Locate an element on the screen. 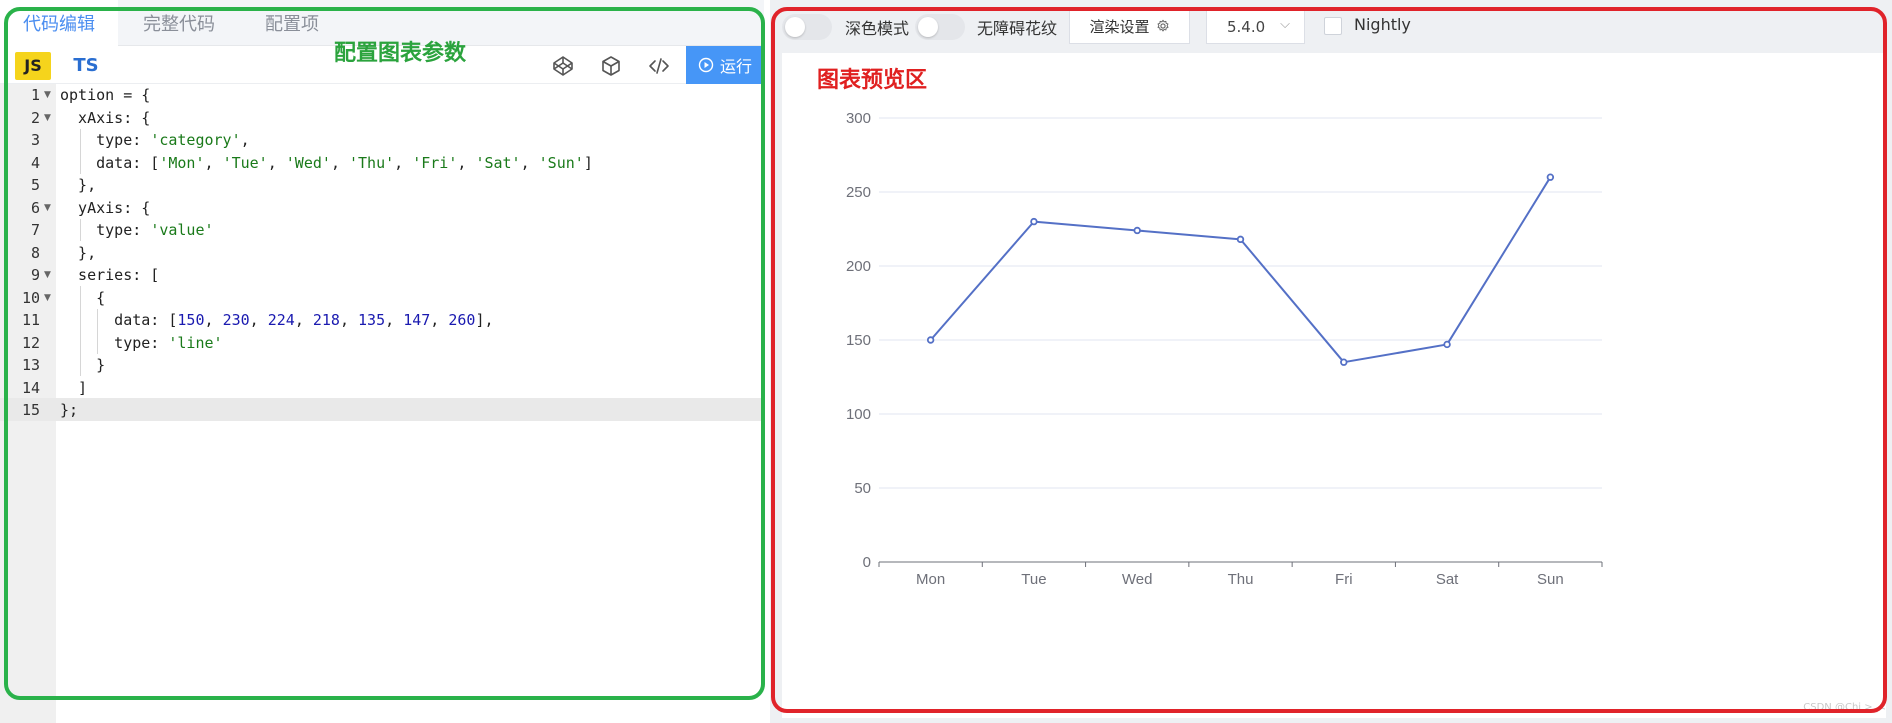 The image size is (1892, 723). render-settings-label: 渲染设置 is located at coordinates (1119, 26).